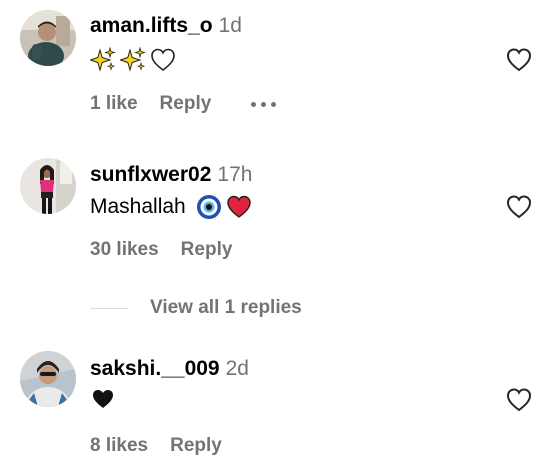 The width and height of the screenshot is (547, 459). I want to click on likes-count: 8 likes, so click(119, 446).